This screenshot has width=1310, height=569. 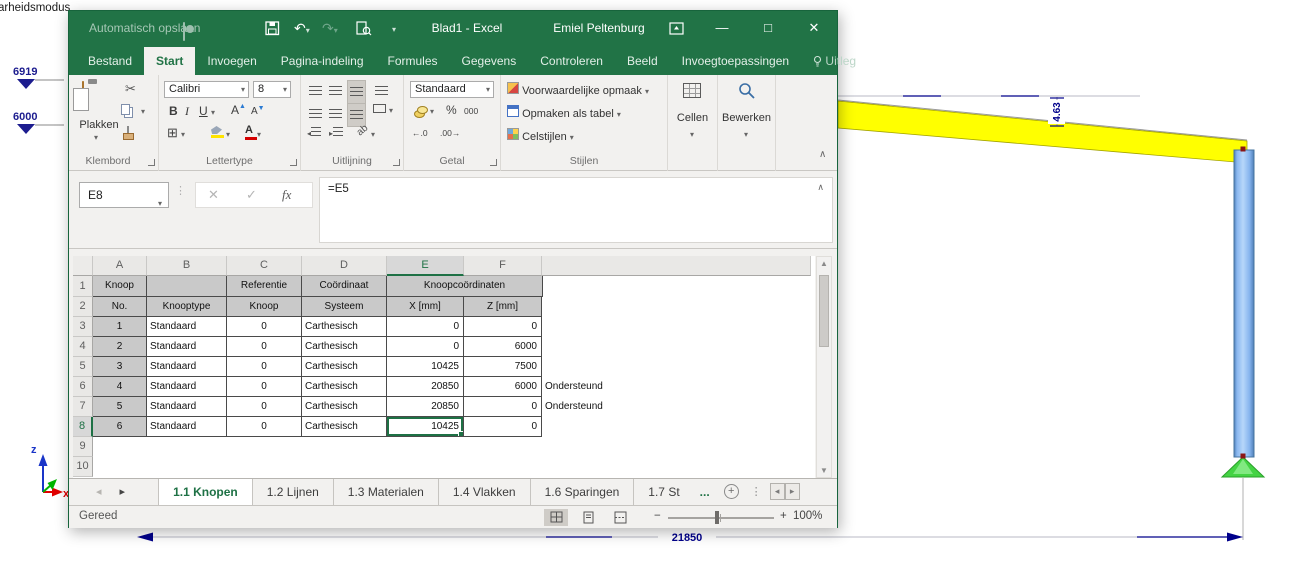 What do you see at coordinates (272, 28) in the screenshot?
I see `save-icon` at bounding box center [272, 28].